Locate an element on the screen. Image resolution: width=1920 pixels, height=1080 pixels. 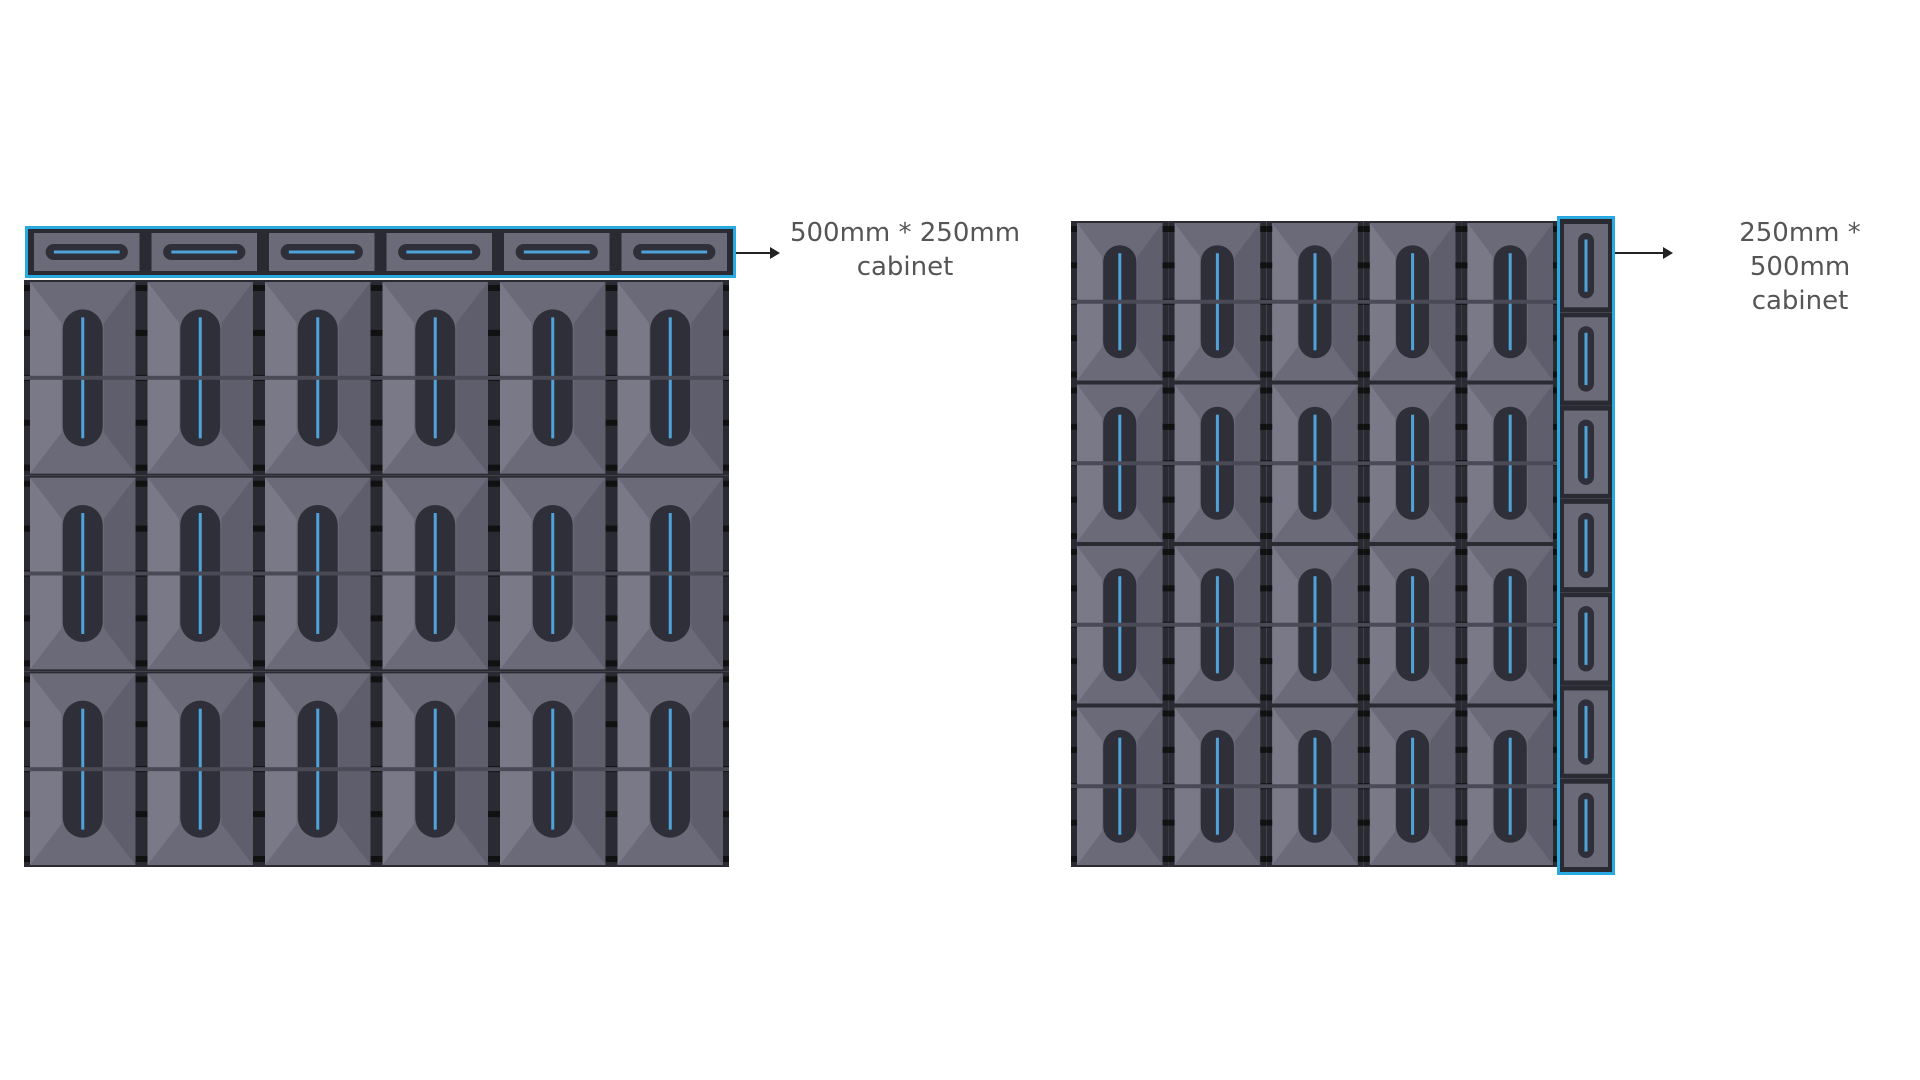
left-caption-type: cabinet is located at coordinates (905, 267).